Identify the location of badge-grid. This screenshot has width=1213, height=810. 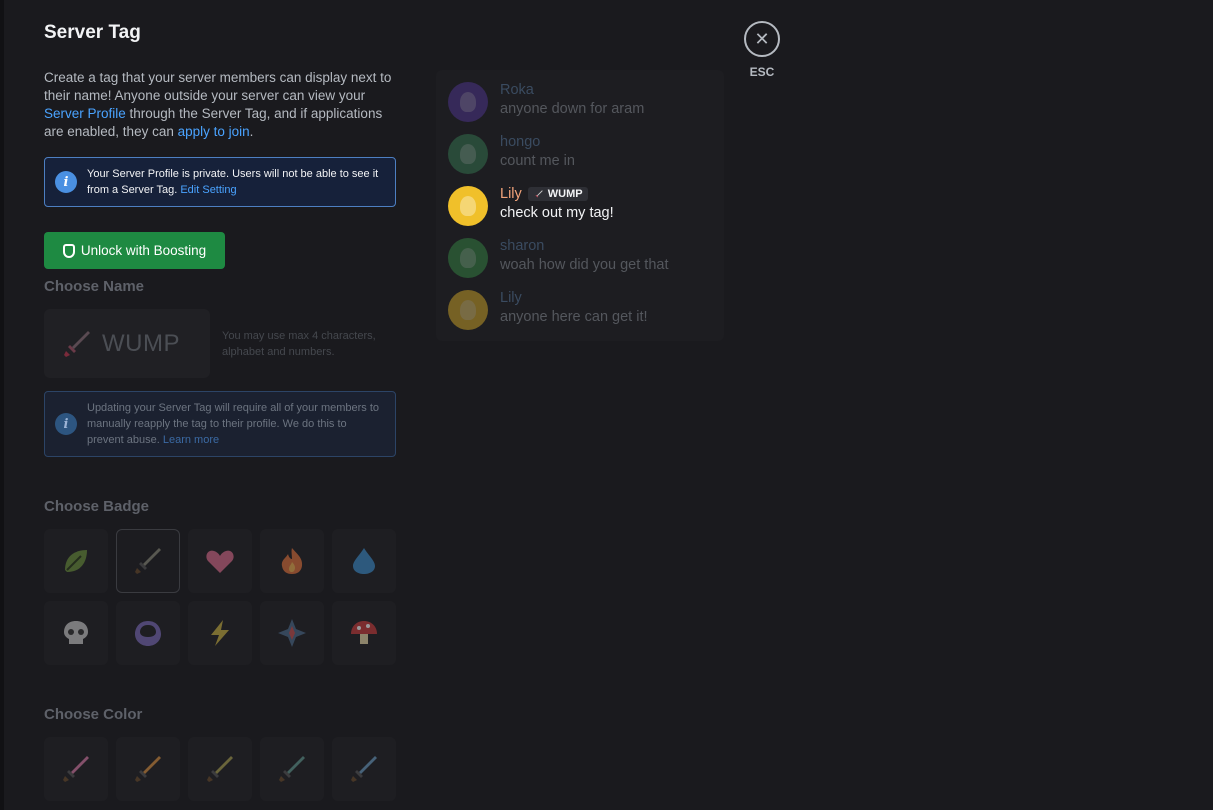
(220, 597).